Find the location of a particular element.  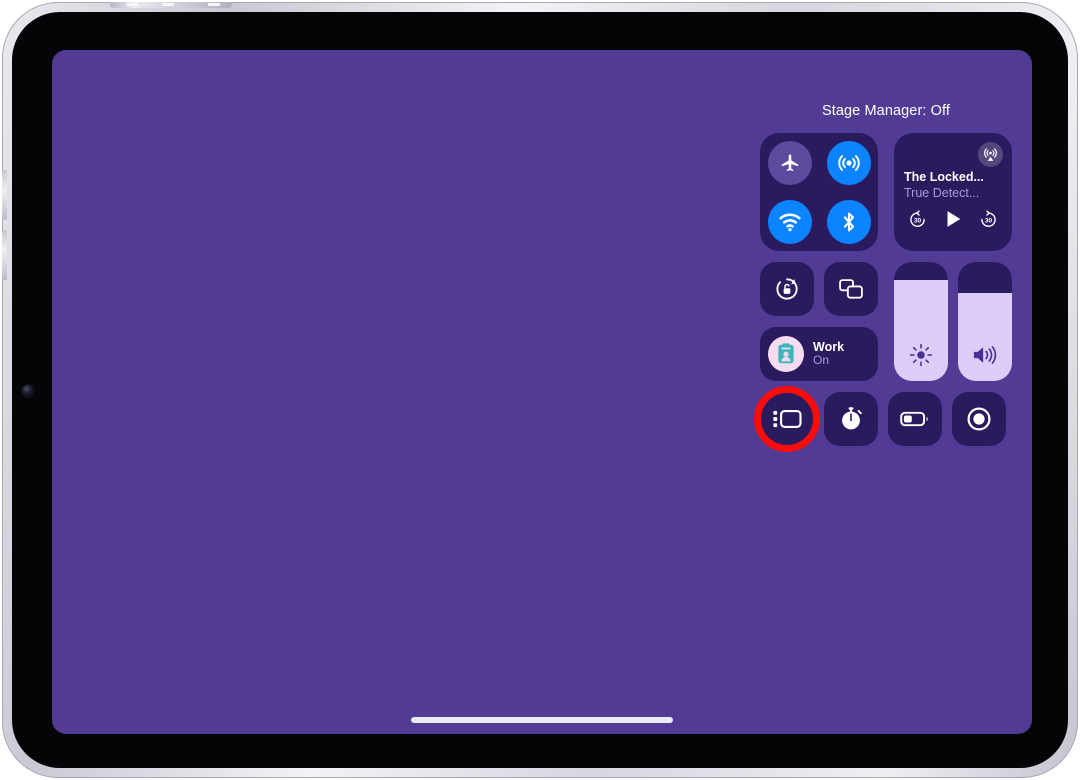

left-controls-stack: Work On is located at coordinates (819, 321).